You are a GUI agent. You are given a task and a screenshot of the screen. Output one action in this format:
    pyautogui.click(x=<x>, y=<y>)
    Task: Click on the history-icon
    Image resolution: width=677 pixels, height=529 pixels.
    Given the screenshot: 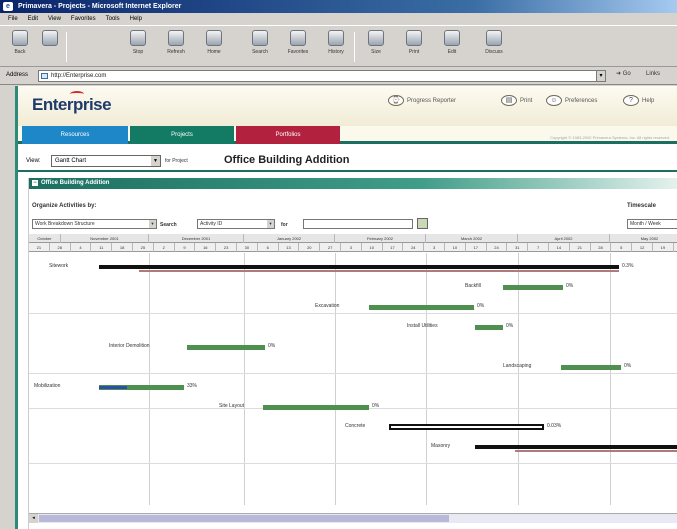 What is the action you would take?
    pyautogui.click(x=336, y=38)
    